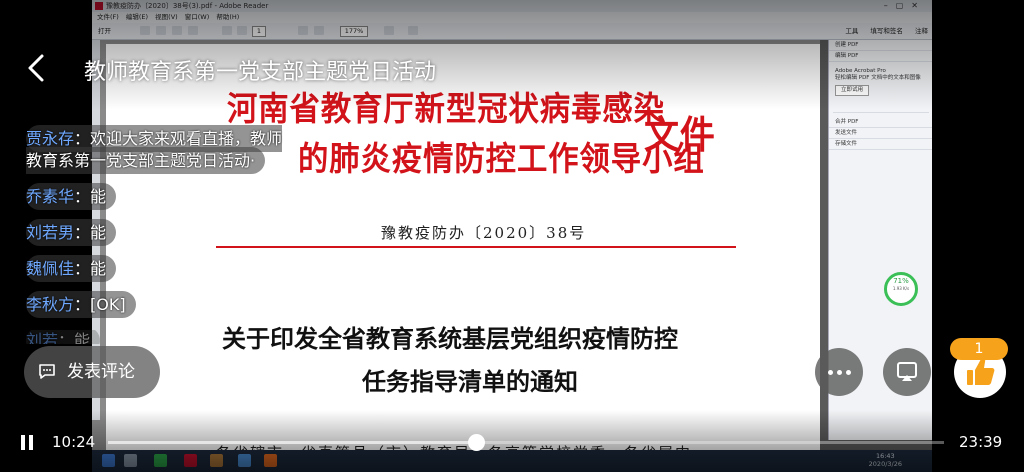  I want to click on more-button, so click(839, 372).